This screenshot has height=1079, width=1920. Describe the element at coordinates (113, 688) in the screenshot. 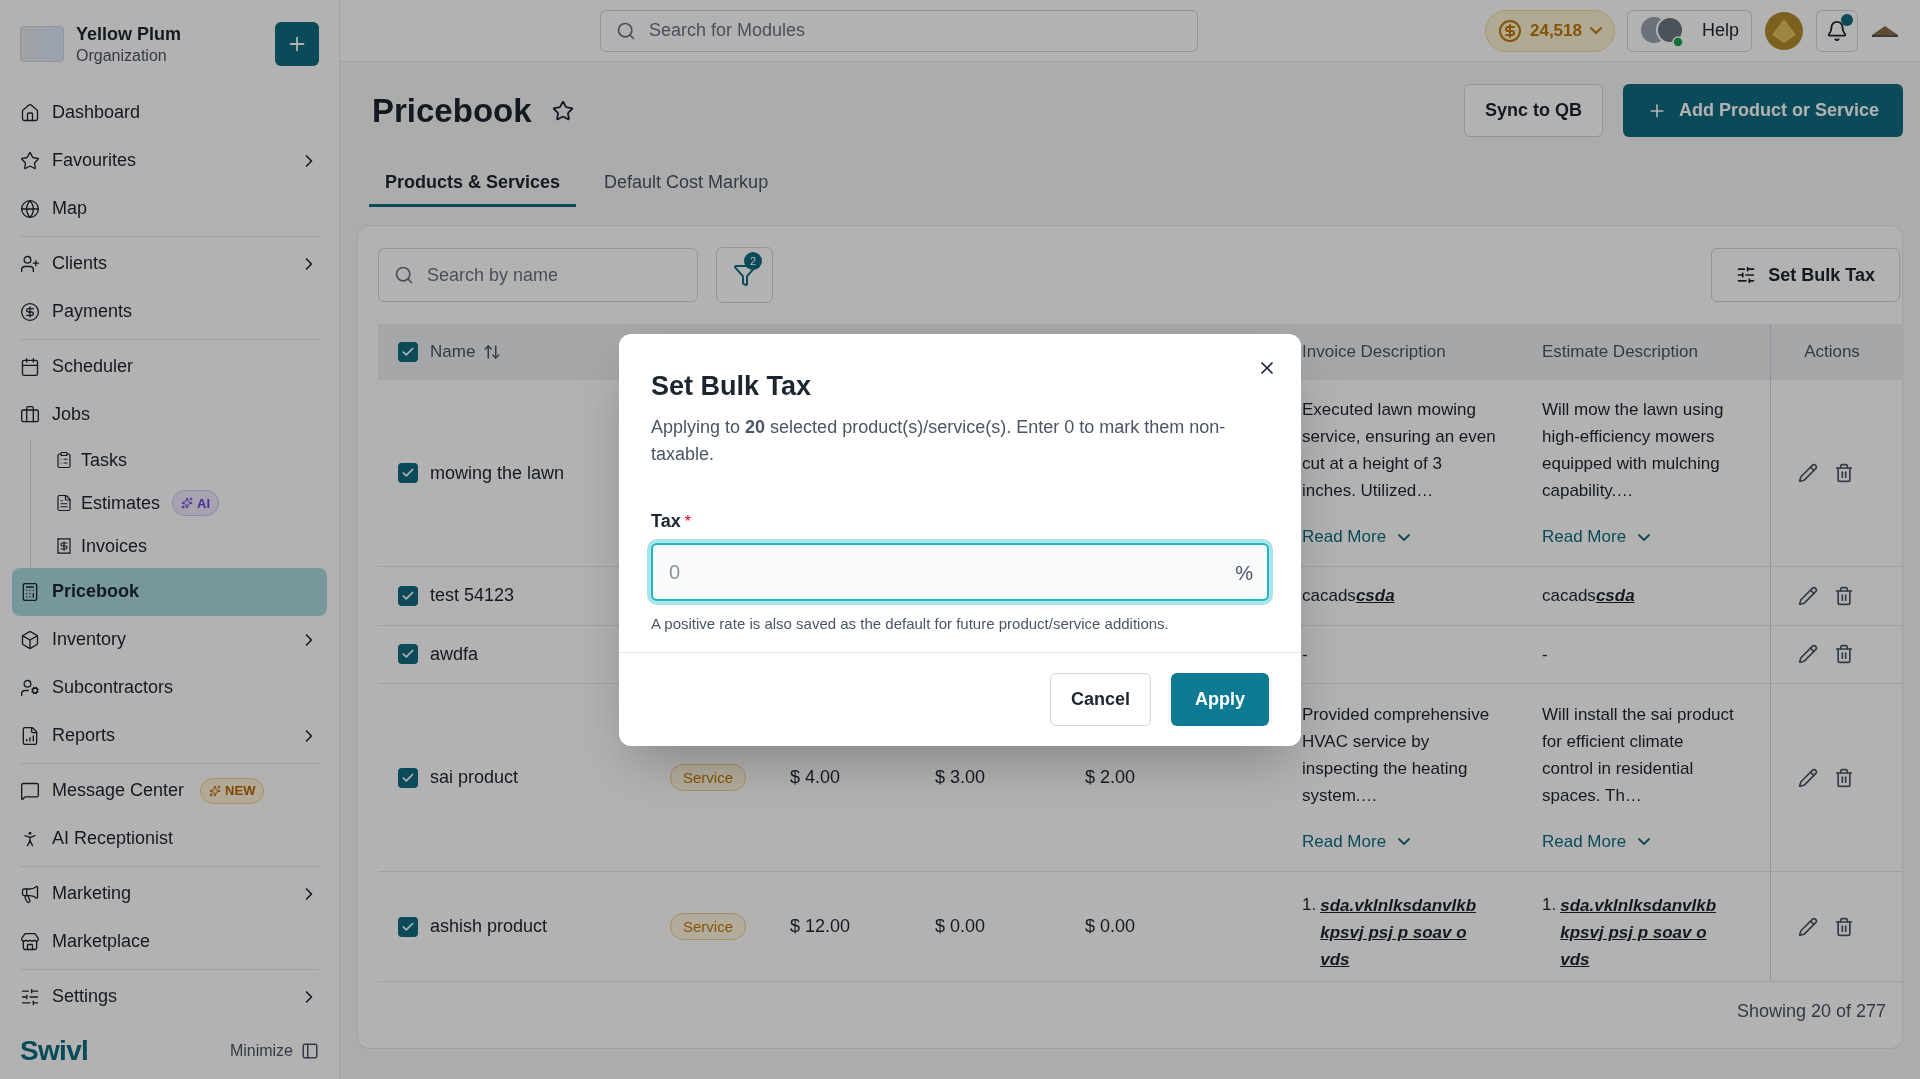

I see `sidebar-label: Subcontractors` at that location.